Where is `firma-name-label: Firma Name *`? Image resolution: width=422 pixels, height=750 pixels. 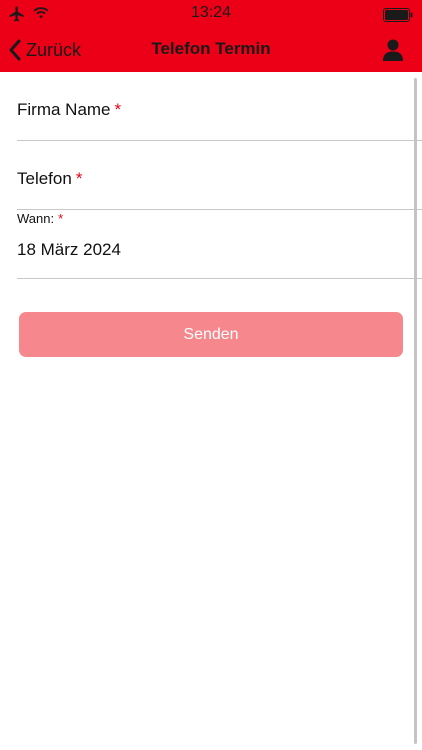 firma-name-label: Firma Name * is located at coordinates (69, 110).